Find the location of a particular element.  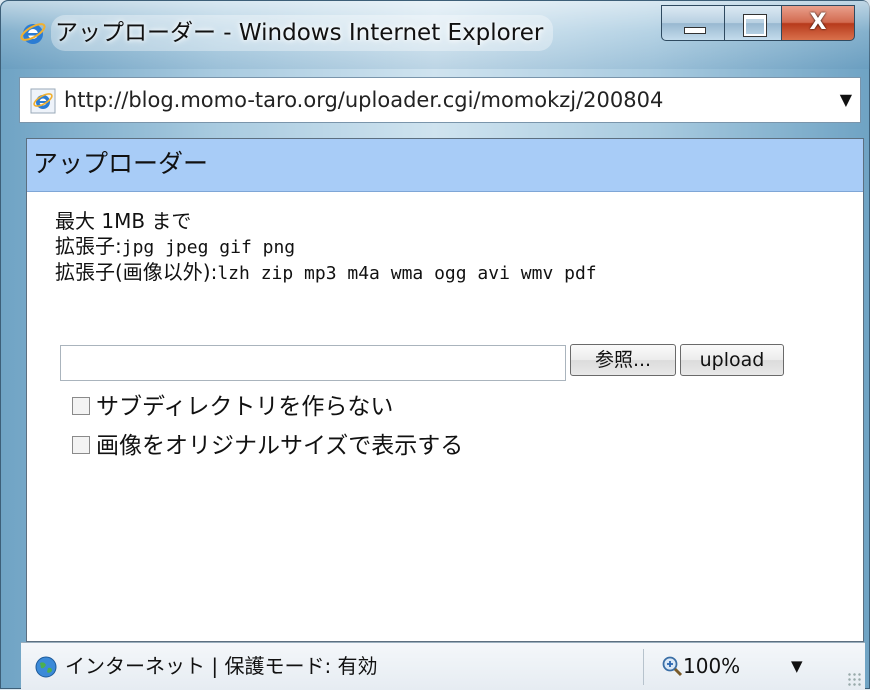

globe-icon is located at coordinates (46, 667).